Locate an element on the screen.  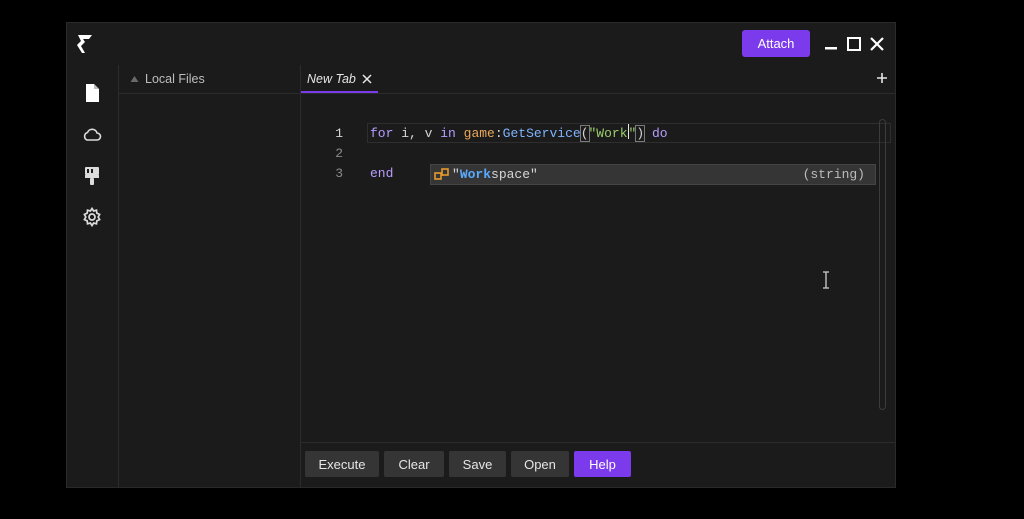
caret-up-icon is located at coordinates (134, 79).